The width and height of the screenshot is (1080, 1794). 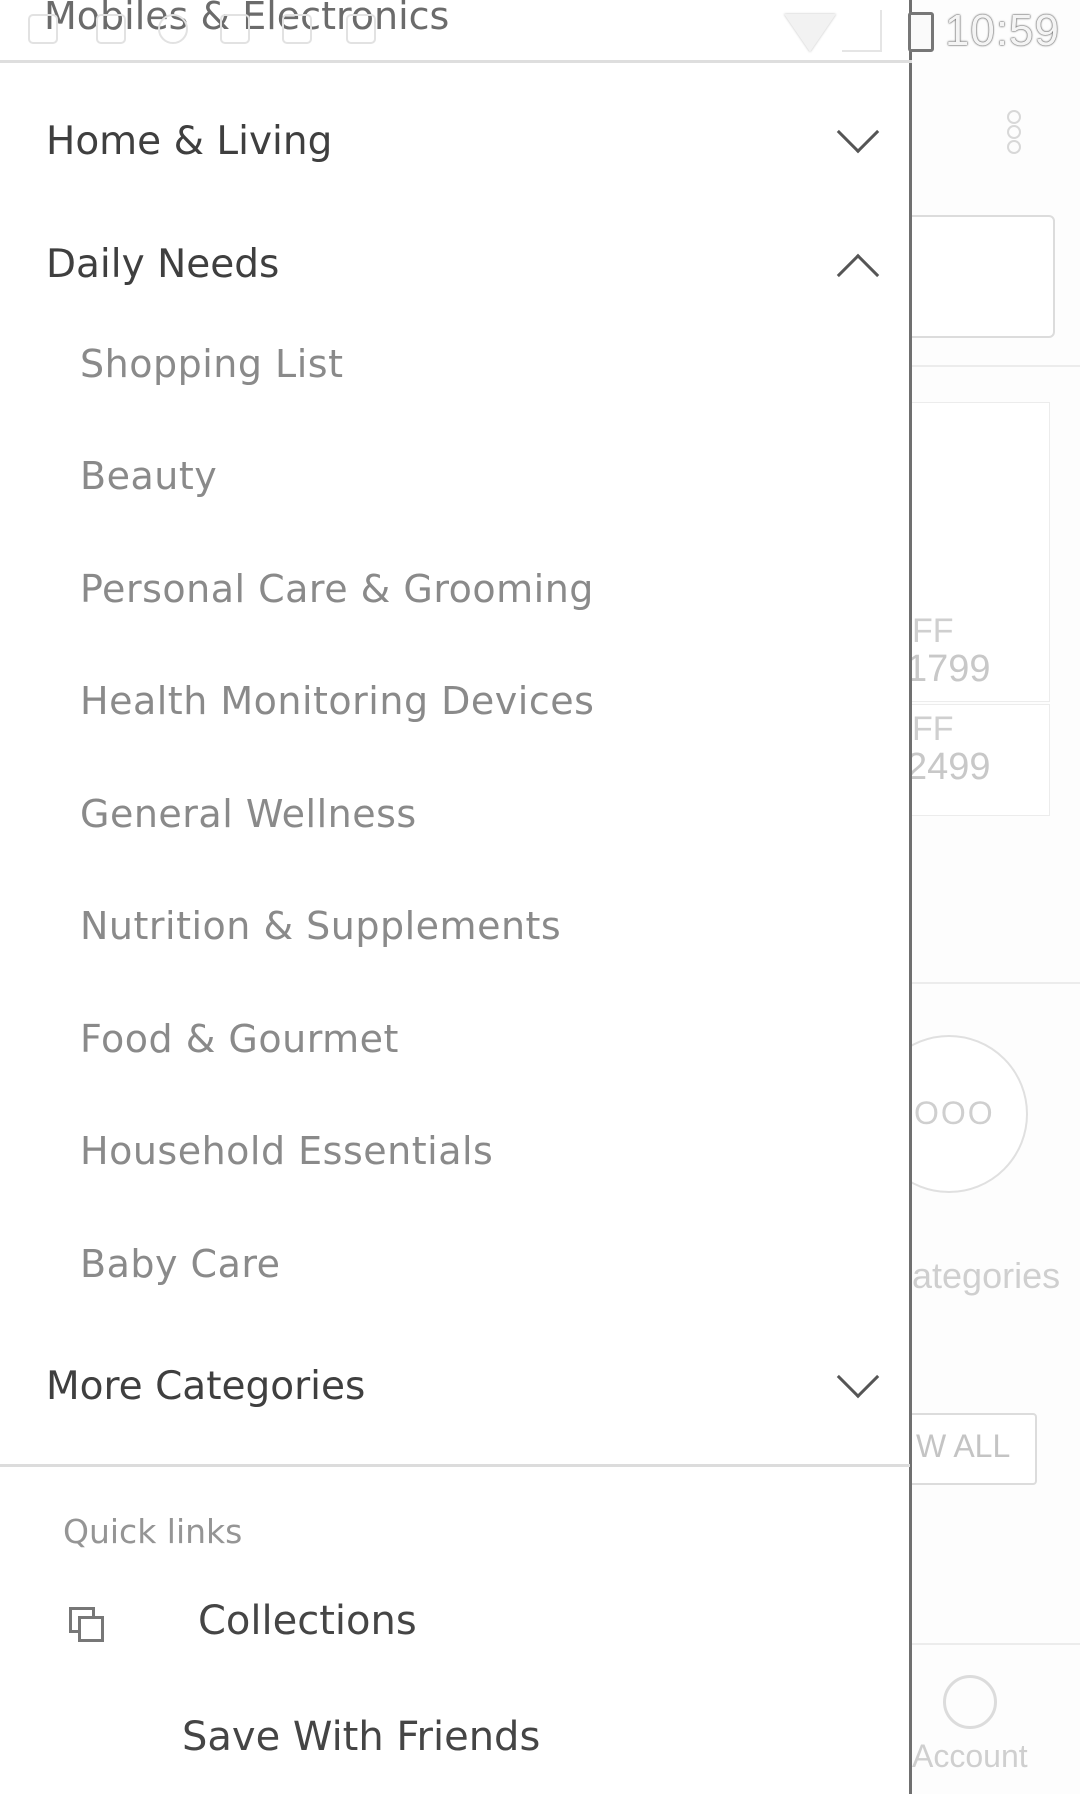 What do you see at coordinates (455, 268) in the screenshot?
I see `category-daily-needs: Daily Needs` at bounding box center [455, 268].